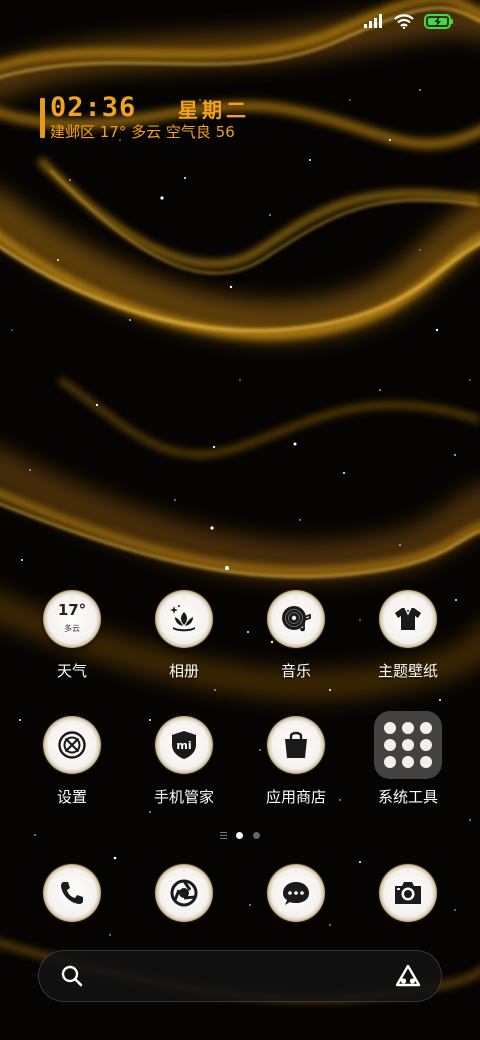  I want to click on battery-charging-icon, so click(438, 21).